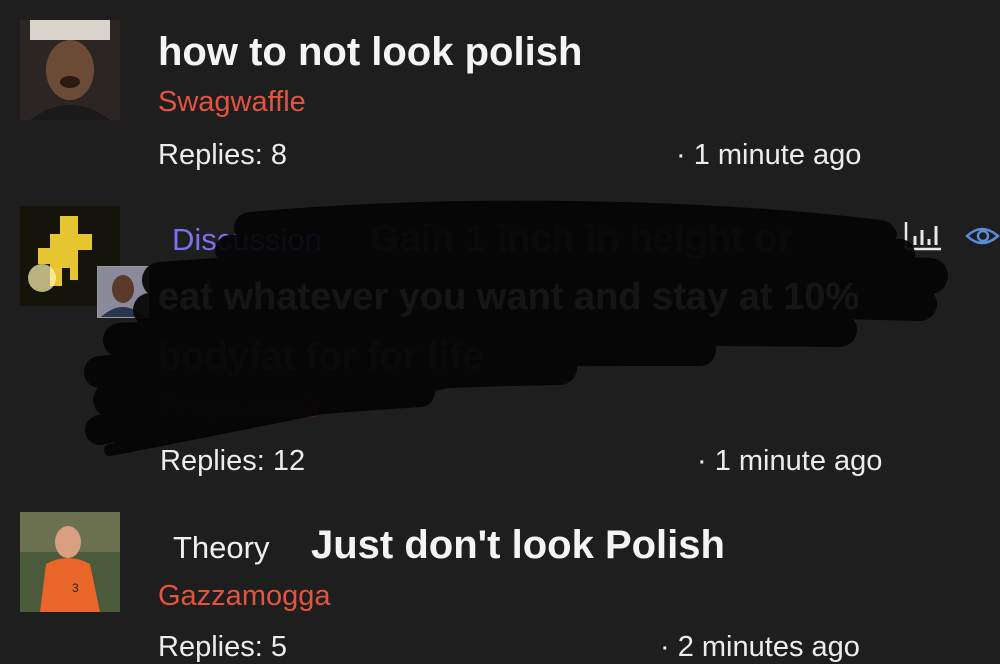 The width and height of the screenshot is (1000, 664). I want to click on reply-count: Replies: 12, so click(233, 461).